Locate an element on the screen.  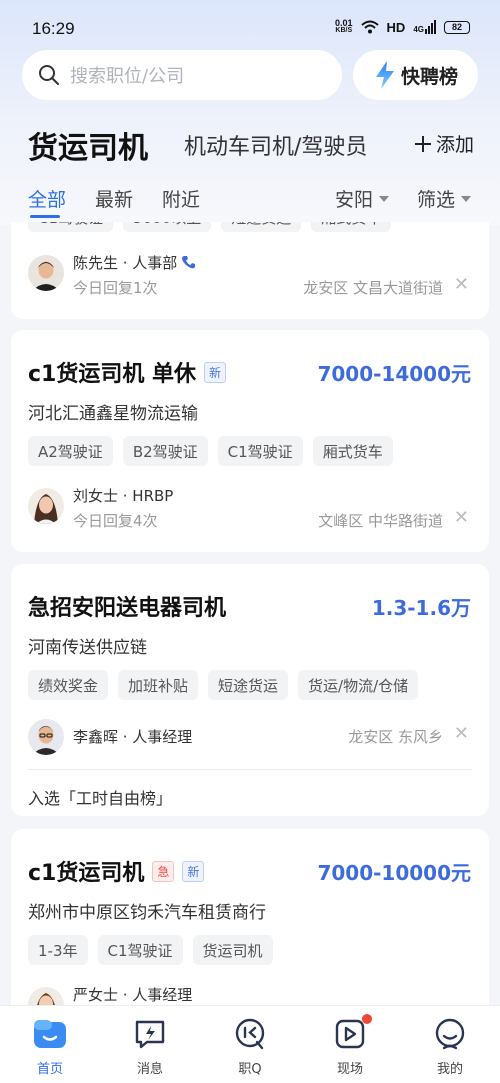
tab-nearby: 附近 is located at coordinates (181, 198).